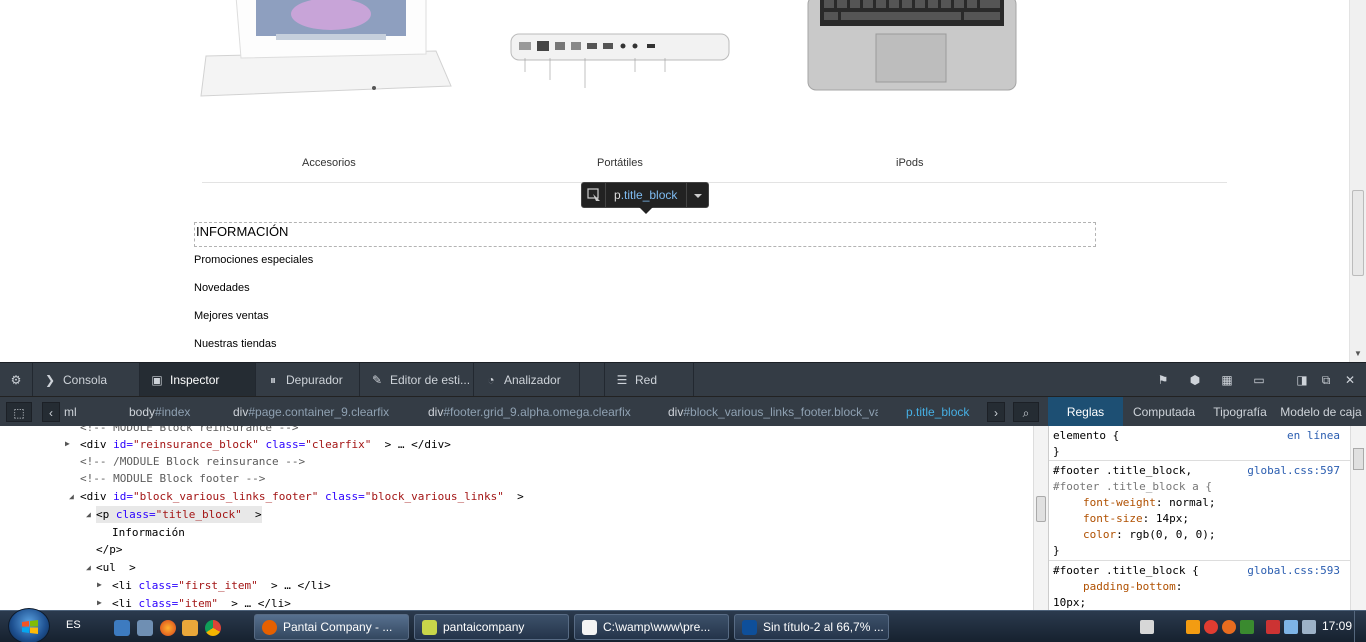  Describe the element at coordinates (944, 412) in the screenshot. I see `breadcrumb-item-title-block: p.title_block` at that location.